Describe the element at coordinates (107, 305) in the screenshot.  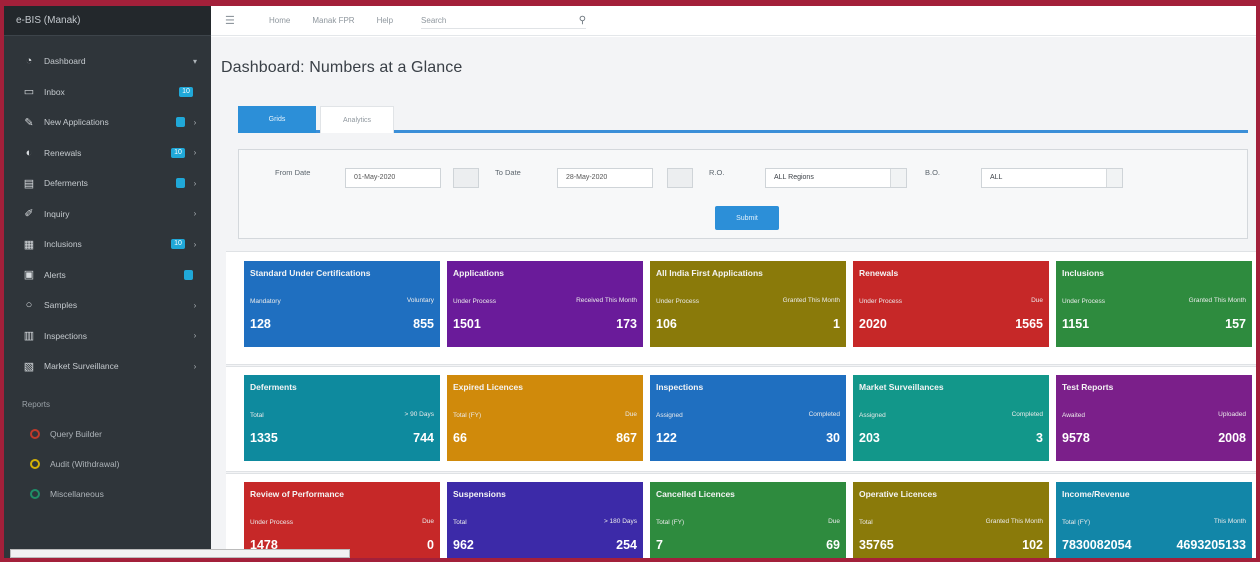
I see `sidebar-item-samples: ○ Samples ›` at that location.